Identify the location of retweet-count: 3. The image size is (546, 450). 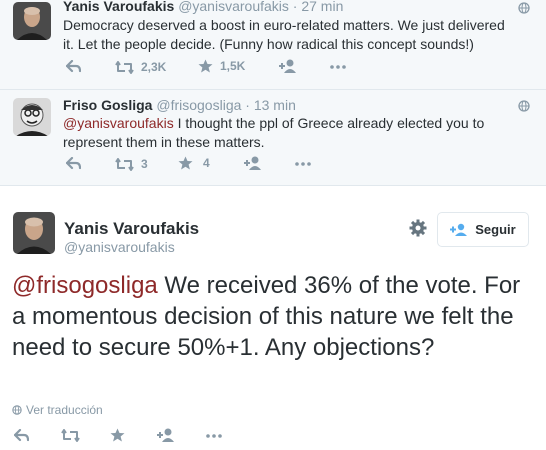
(144, 164).